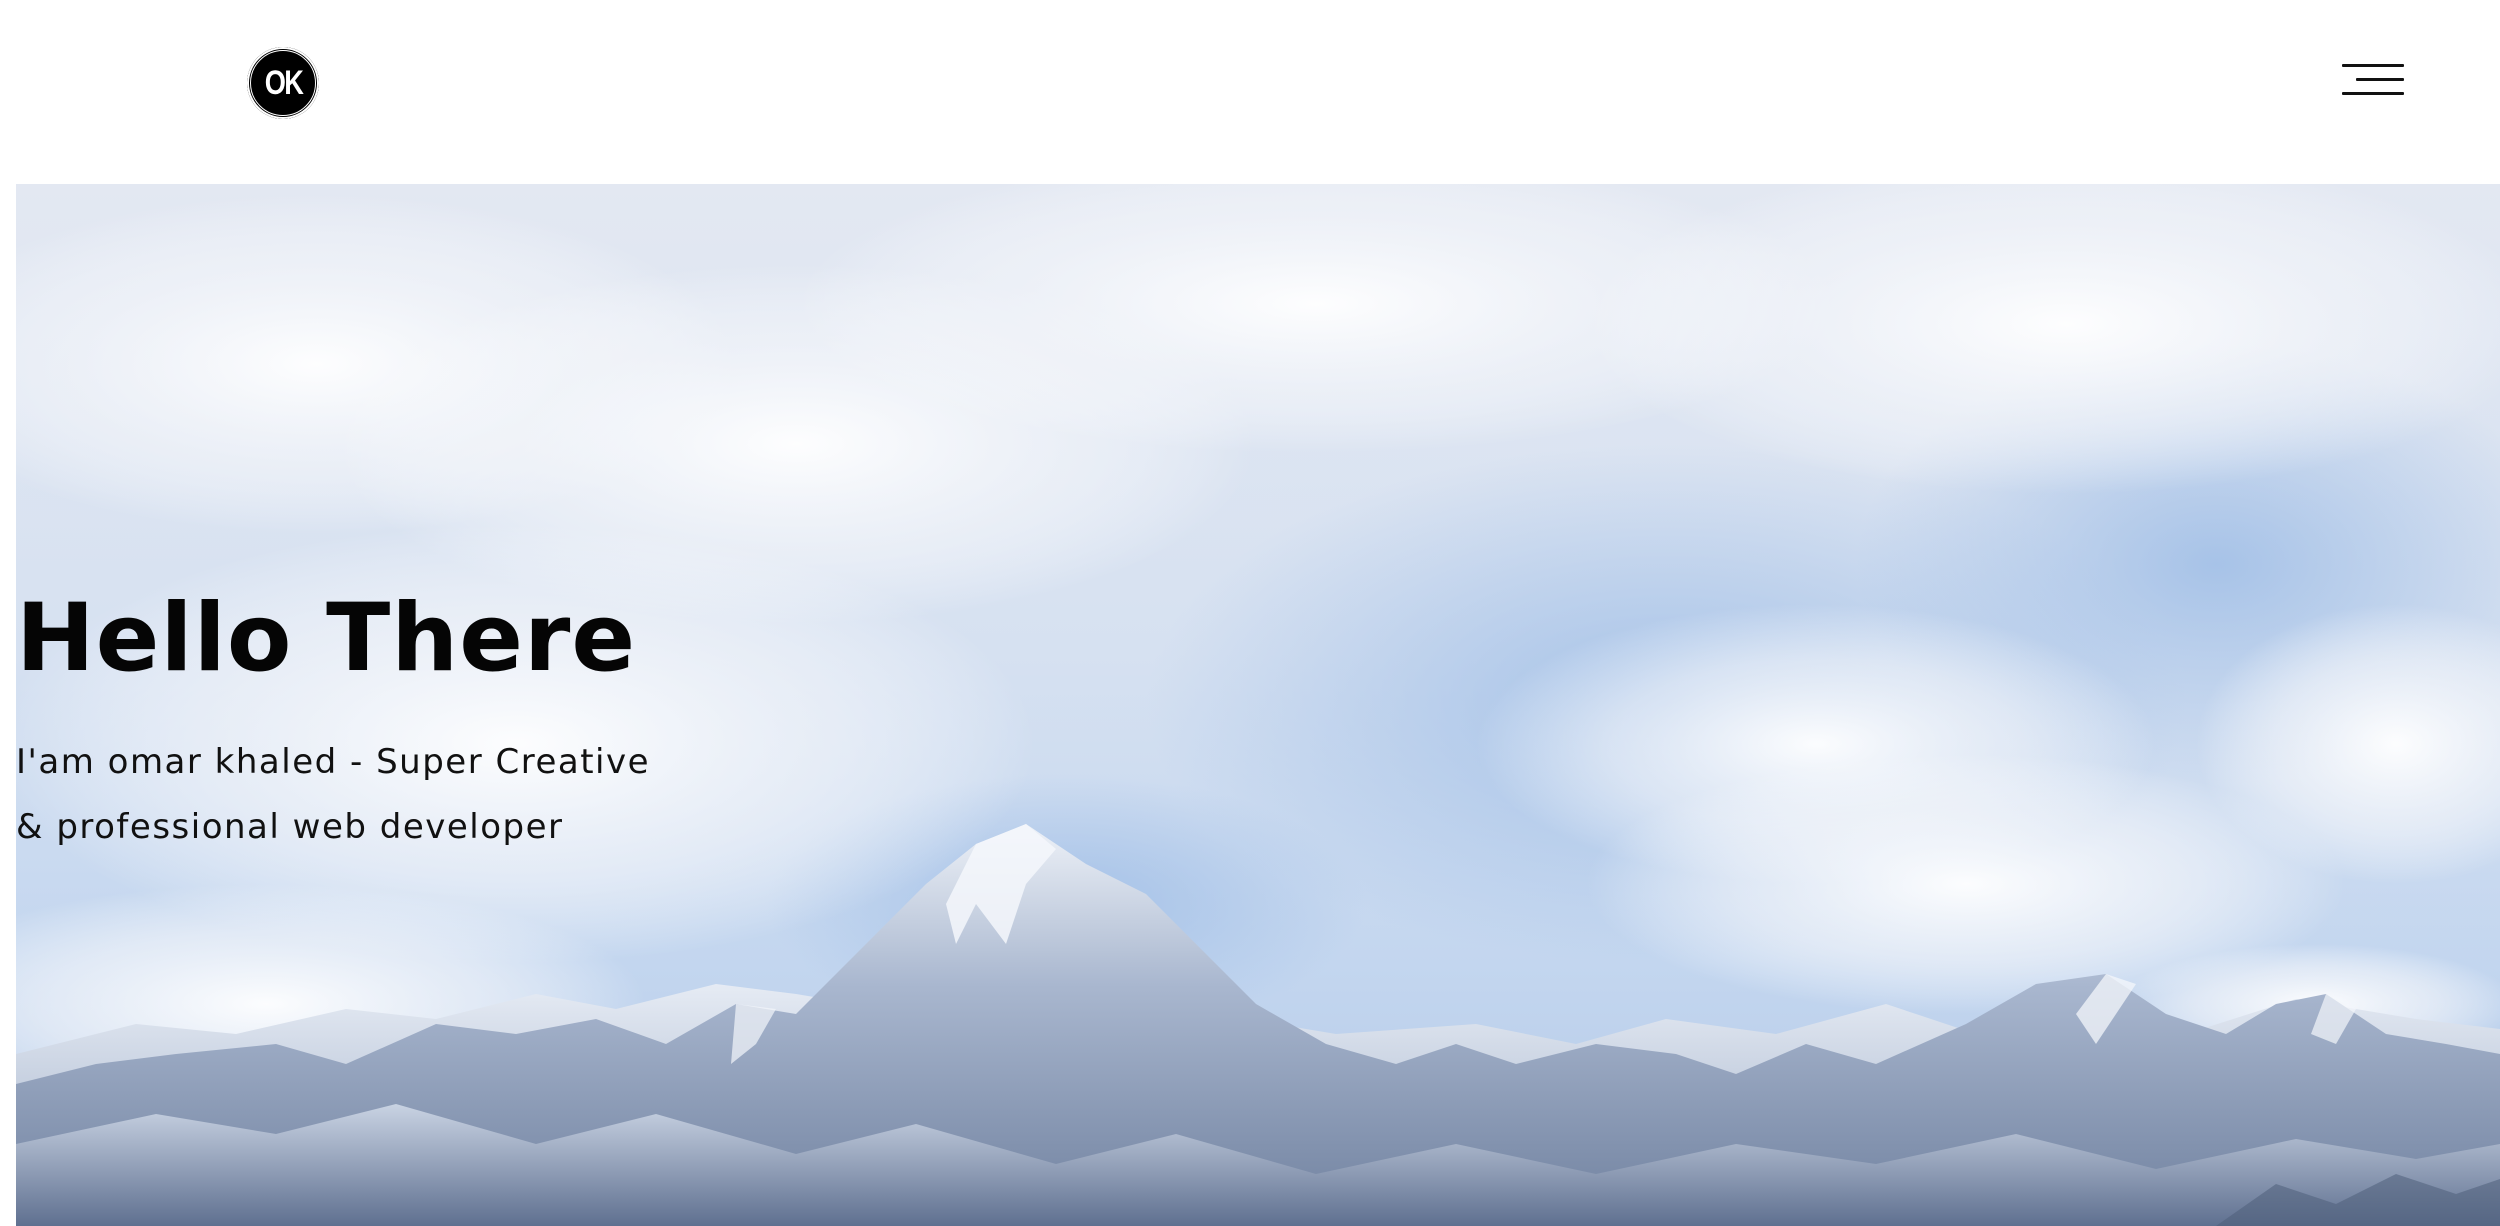 The image size is (2500, 1226). I want to click on menu-bar-middle, so click(2380, 79).